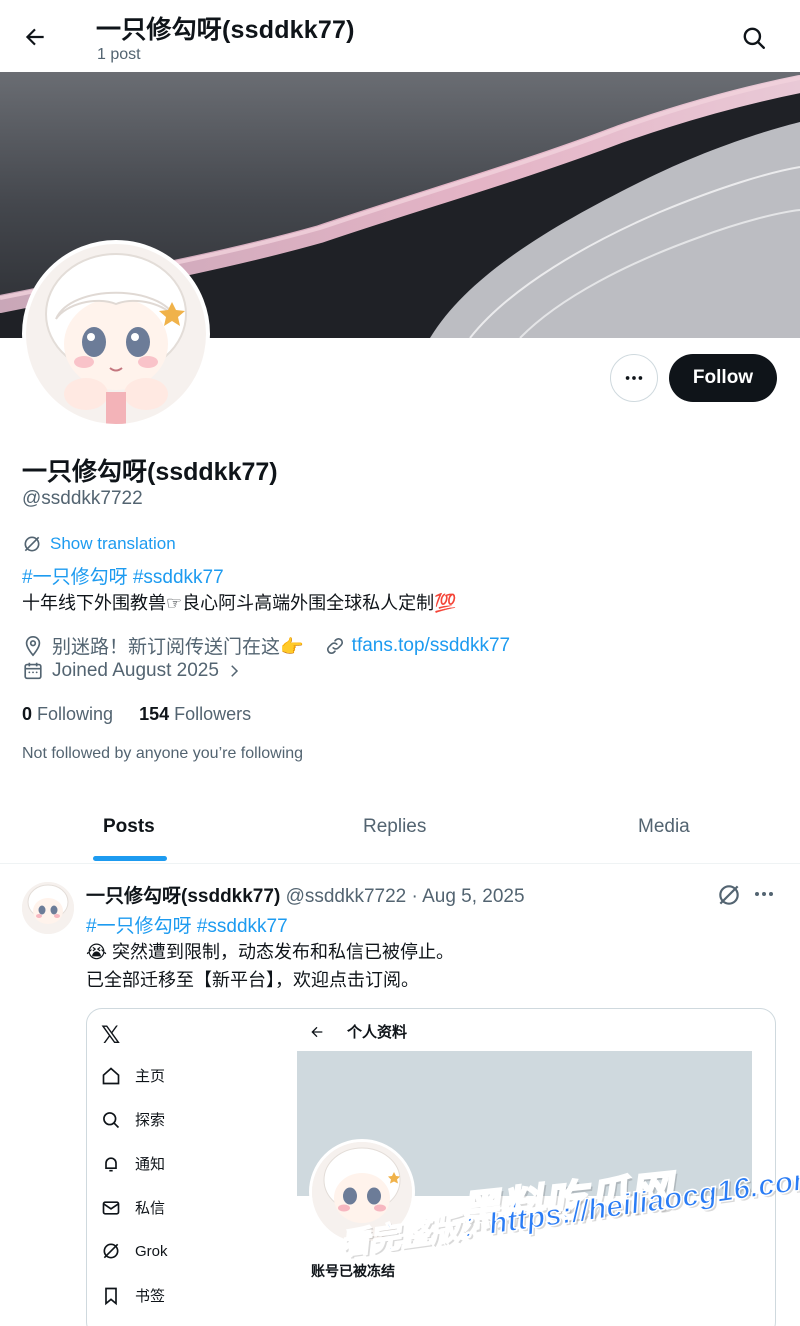  What do you see at coordinates (151, 1251) in the screenshot?
I see `embedded-nav-label: Grok` at bounding box center [151, 1251].